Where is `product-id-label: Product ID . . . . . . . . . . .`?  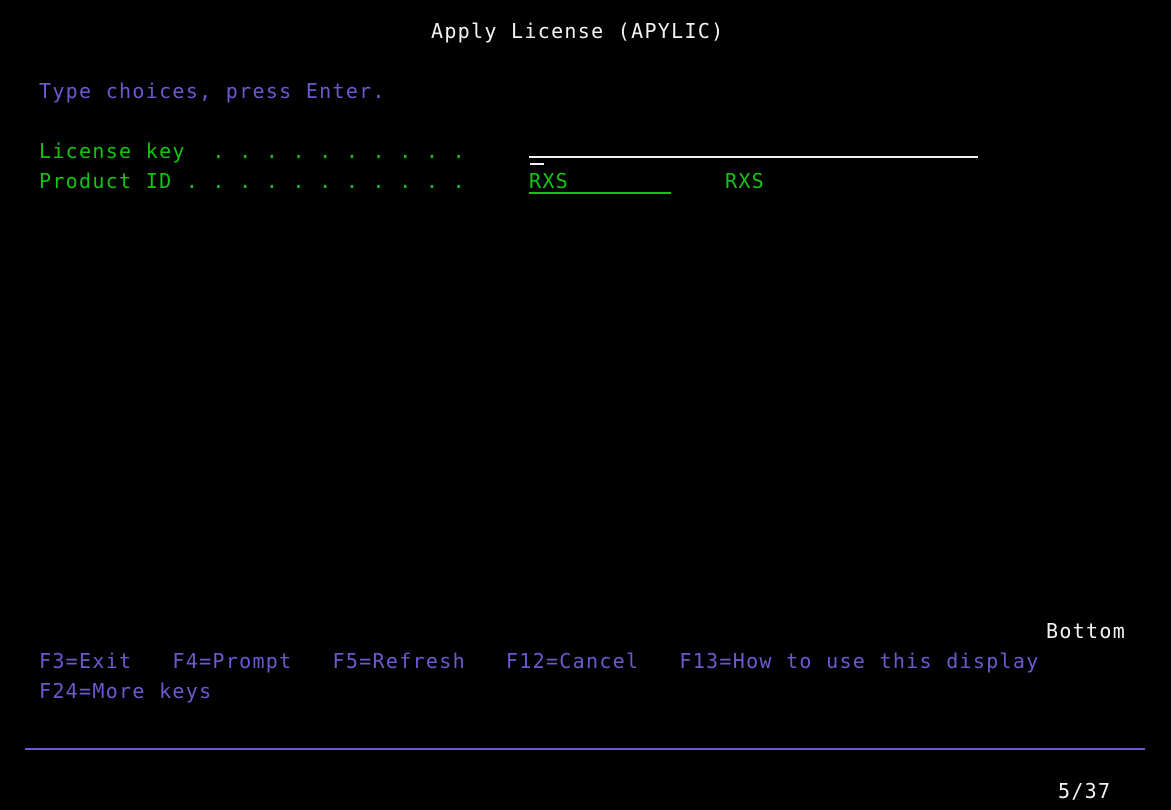 product-id-label: Product ID . . . . . . . . . . . is located at coordinates (252, 181).